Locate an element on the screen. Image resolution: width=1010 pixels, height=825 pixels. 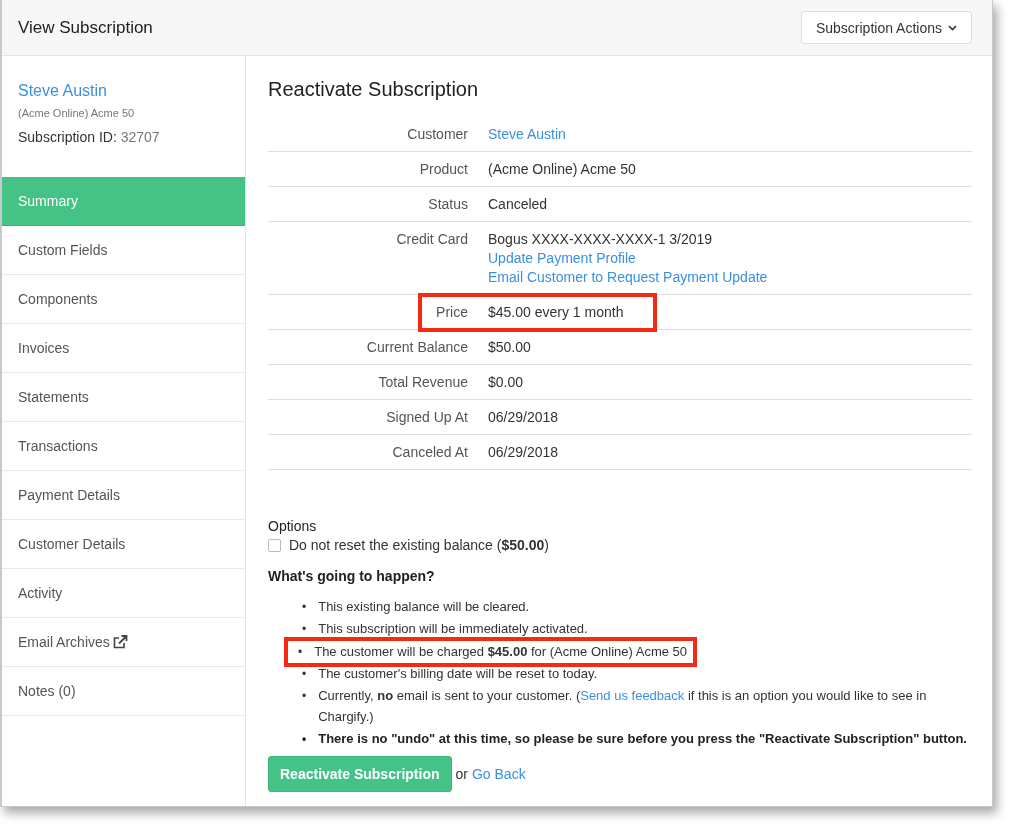
sidebar-item: Email Archives is located at coordinates (123, 642).